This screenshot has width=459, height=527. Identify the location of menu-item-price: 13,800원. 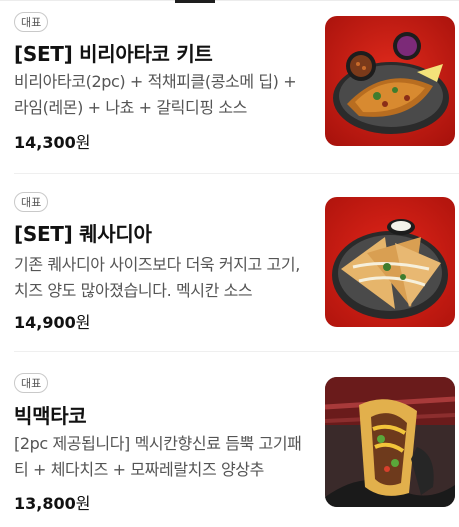
(52, 503).